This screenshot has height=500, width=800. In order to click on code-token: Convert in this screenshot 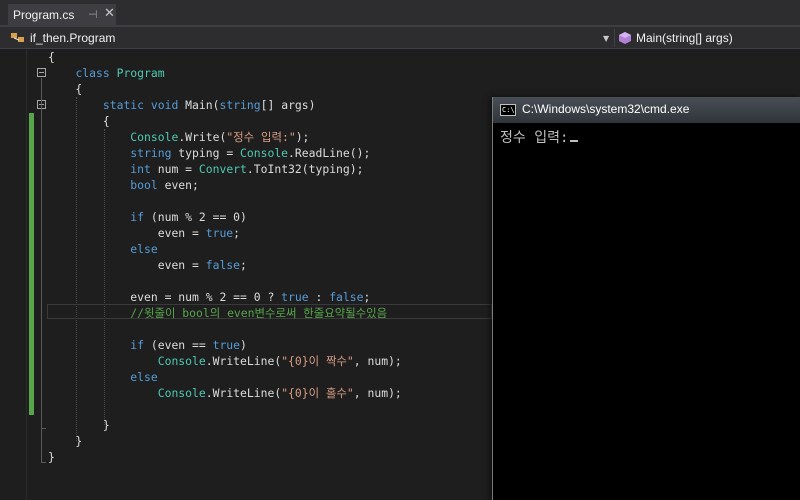, I will do `click(222, 169)`.